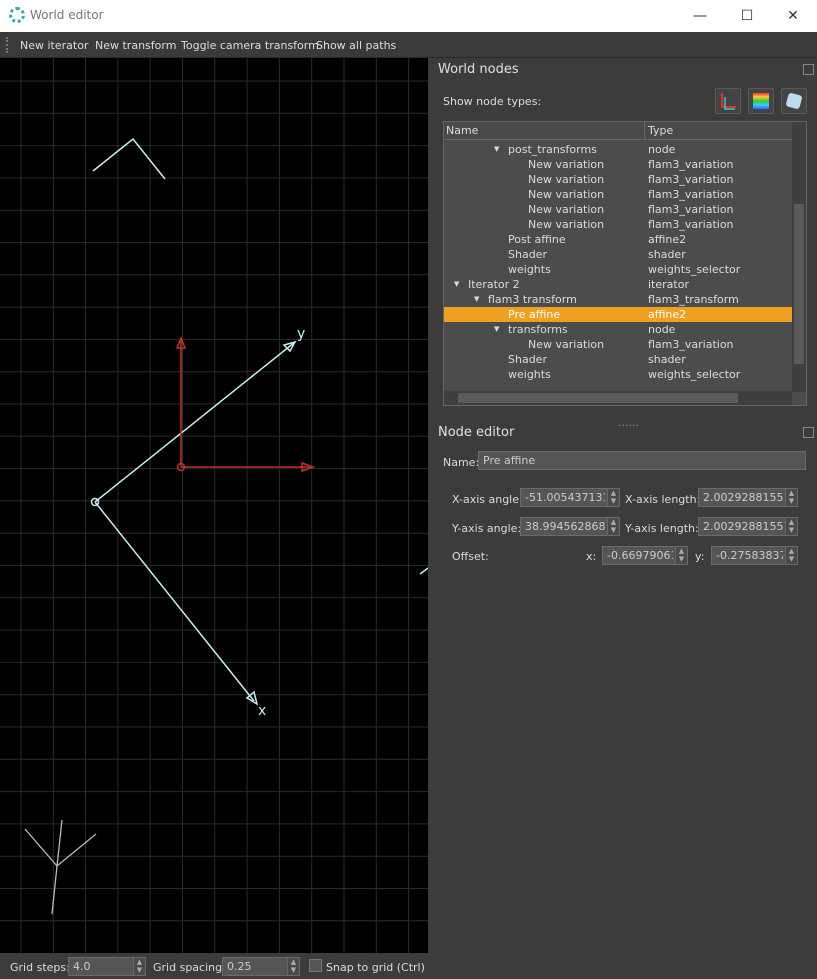 Image resolution: width=817 pixels, height=979 pixels. What do you see at coordinates (793, 16) in the screenshot?
I see `close-button: ✕` at bounding box center [793, 16].